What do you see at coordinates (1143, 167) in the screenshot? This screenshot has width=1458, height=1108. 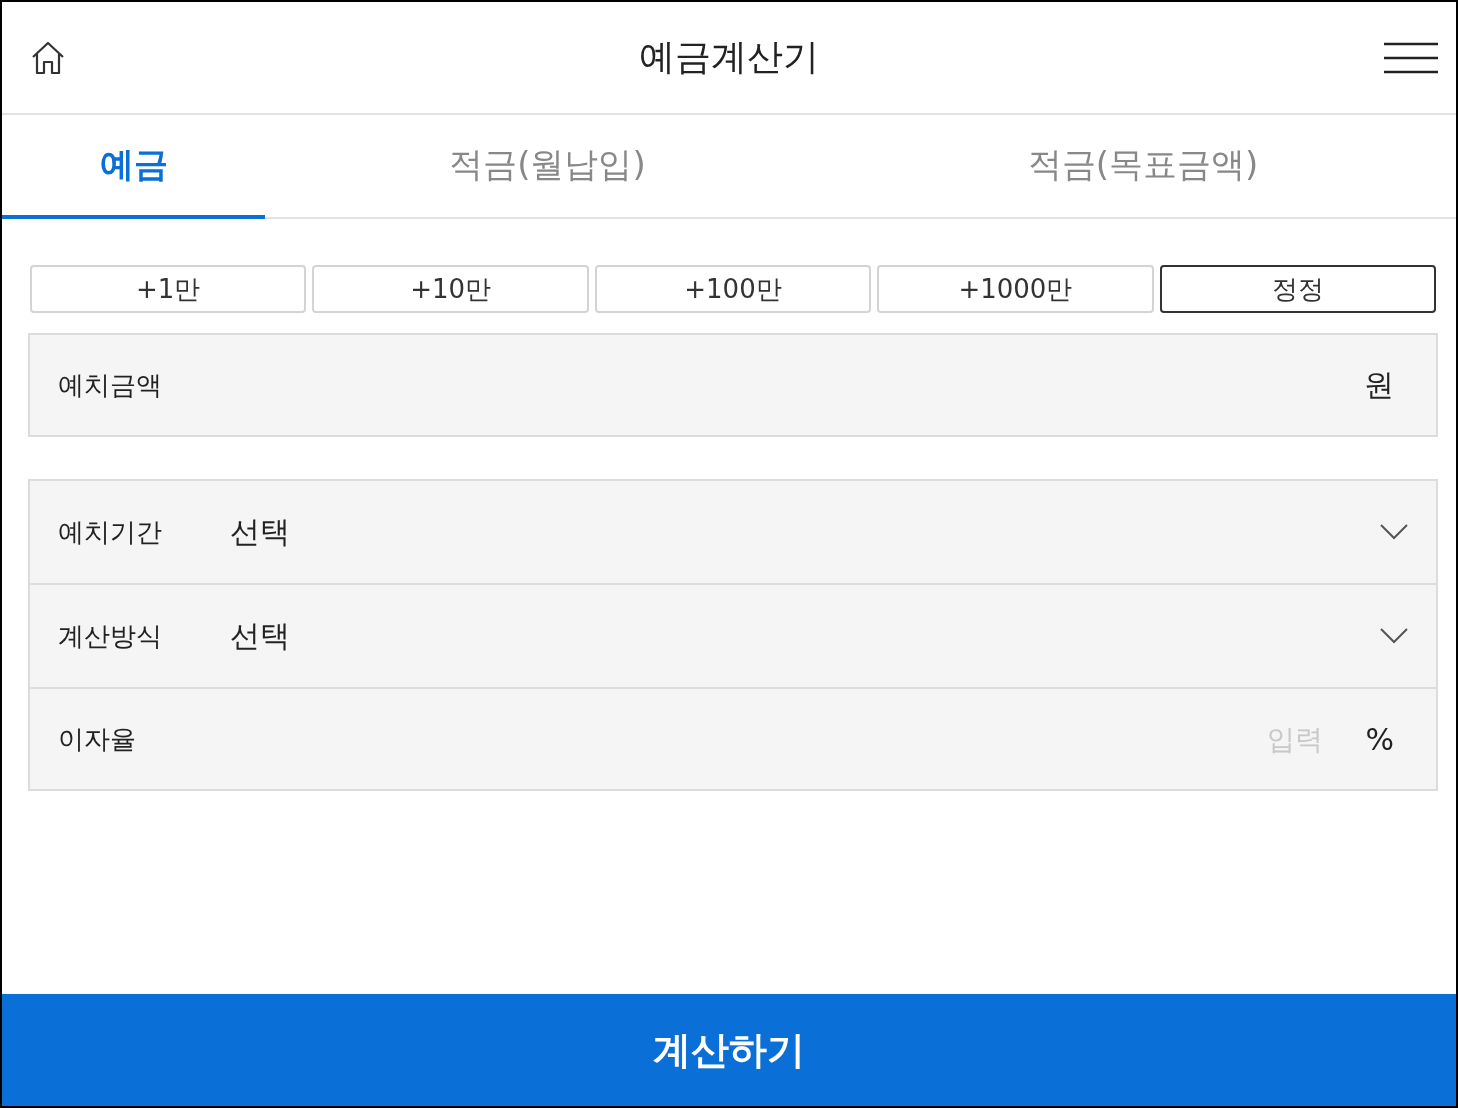 I see `tab: 적금(목표금액)` at bounding box center [1143, 167].